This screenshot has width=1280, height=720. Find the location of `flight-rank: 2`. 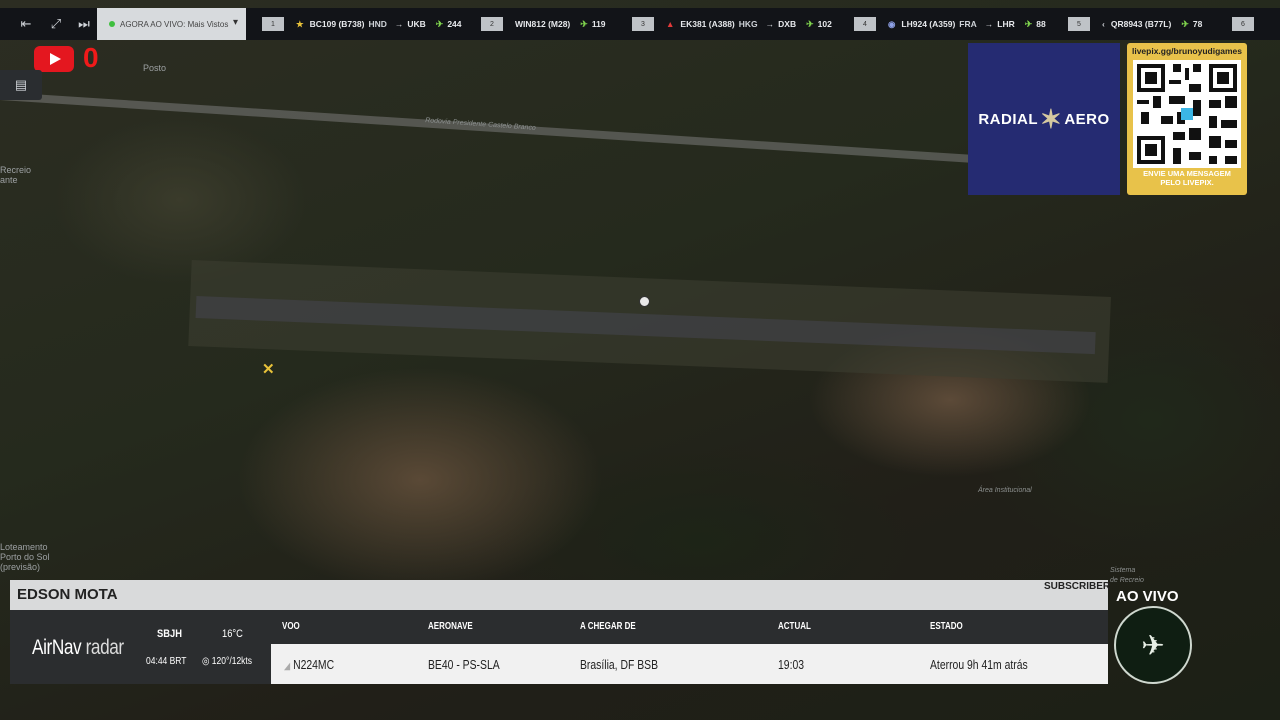

flight-rank: 2 is located at coordinates (492, 24).